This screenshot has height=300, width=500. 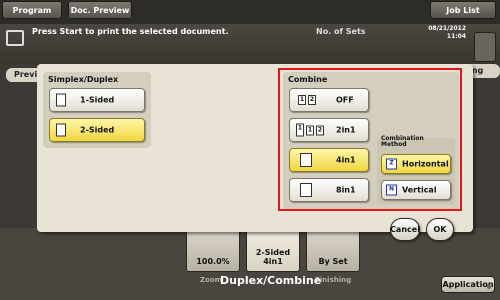 I want to click on application-label: Application, so click(x=468, y=284).